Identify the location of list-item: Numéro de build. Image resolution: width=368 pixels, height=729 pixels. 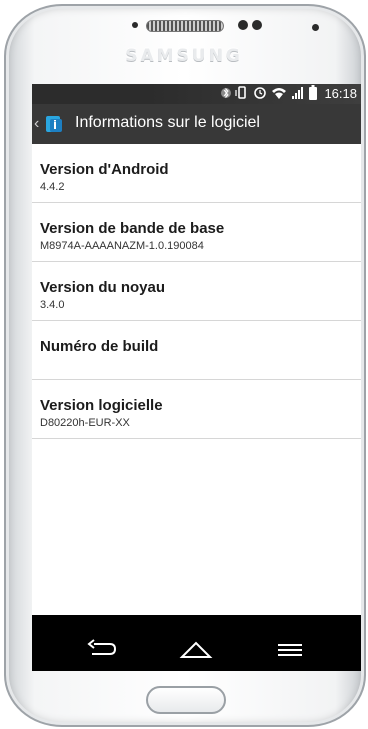
(196, 350).